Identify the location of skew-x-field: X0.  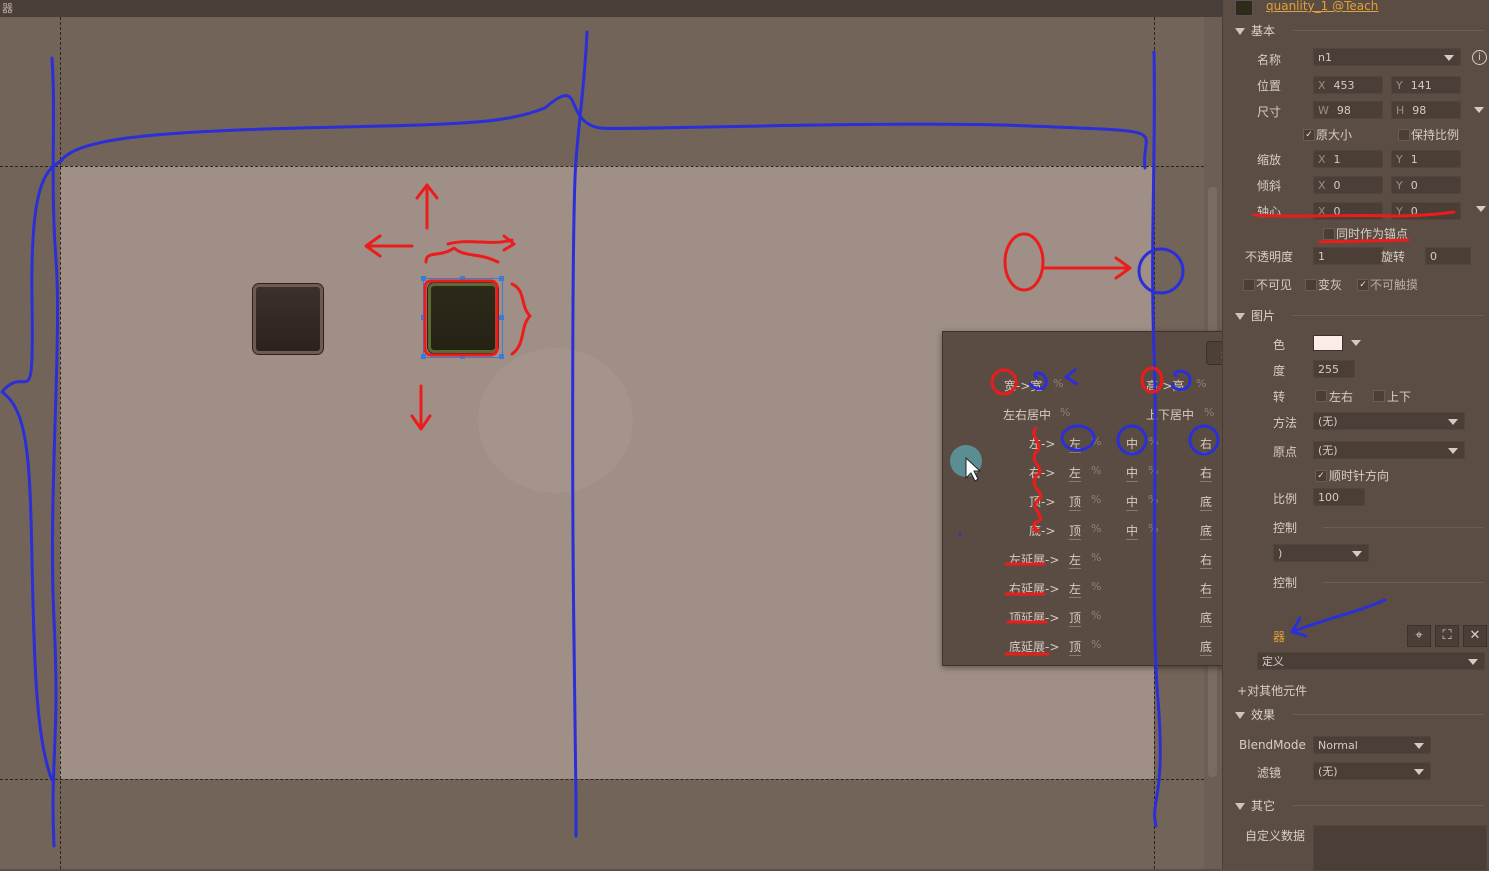
(1348, 185).